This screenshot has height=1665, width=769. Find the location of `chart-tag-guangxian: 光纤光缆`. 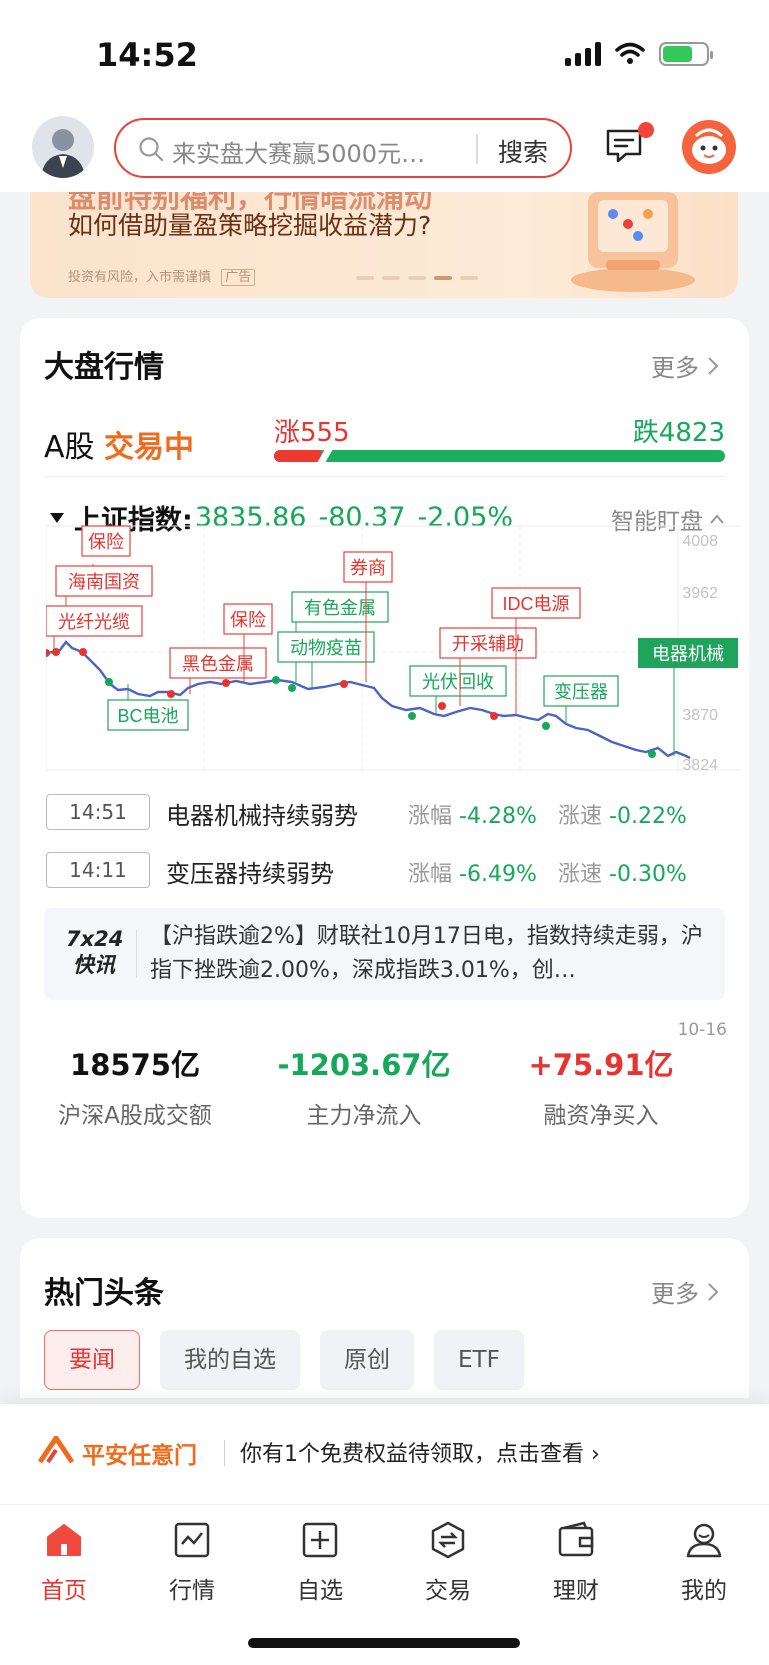

chart-tag-guangxian: 光纤光缆 is located at coordinates (94, 628).